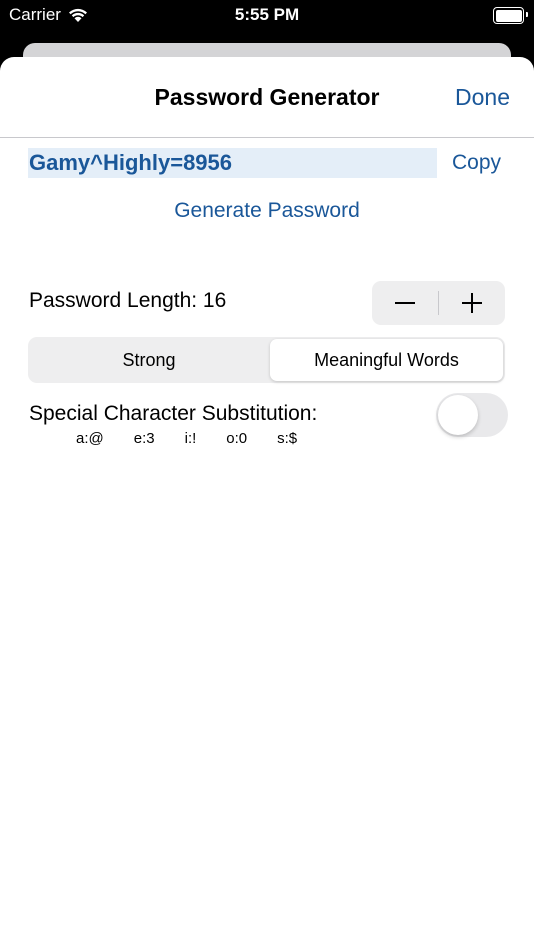 The image size is (534, 950). I want to click on status-bar: Carrier 5:55 PM, so click(267, 17).